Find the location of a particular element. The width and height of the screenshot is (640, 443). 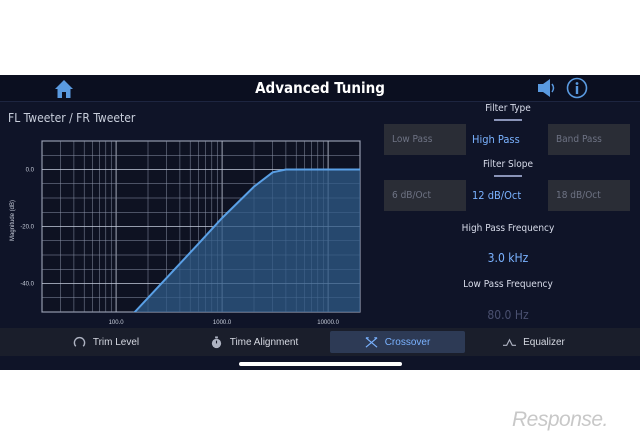

tab-trim-level-label: Trim Level is located at coordinates (116, 342).